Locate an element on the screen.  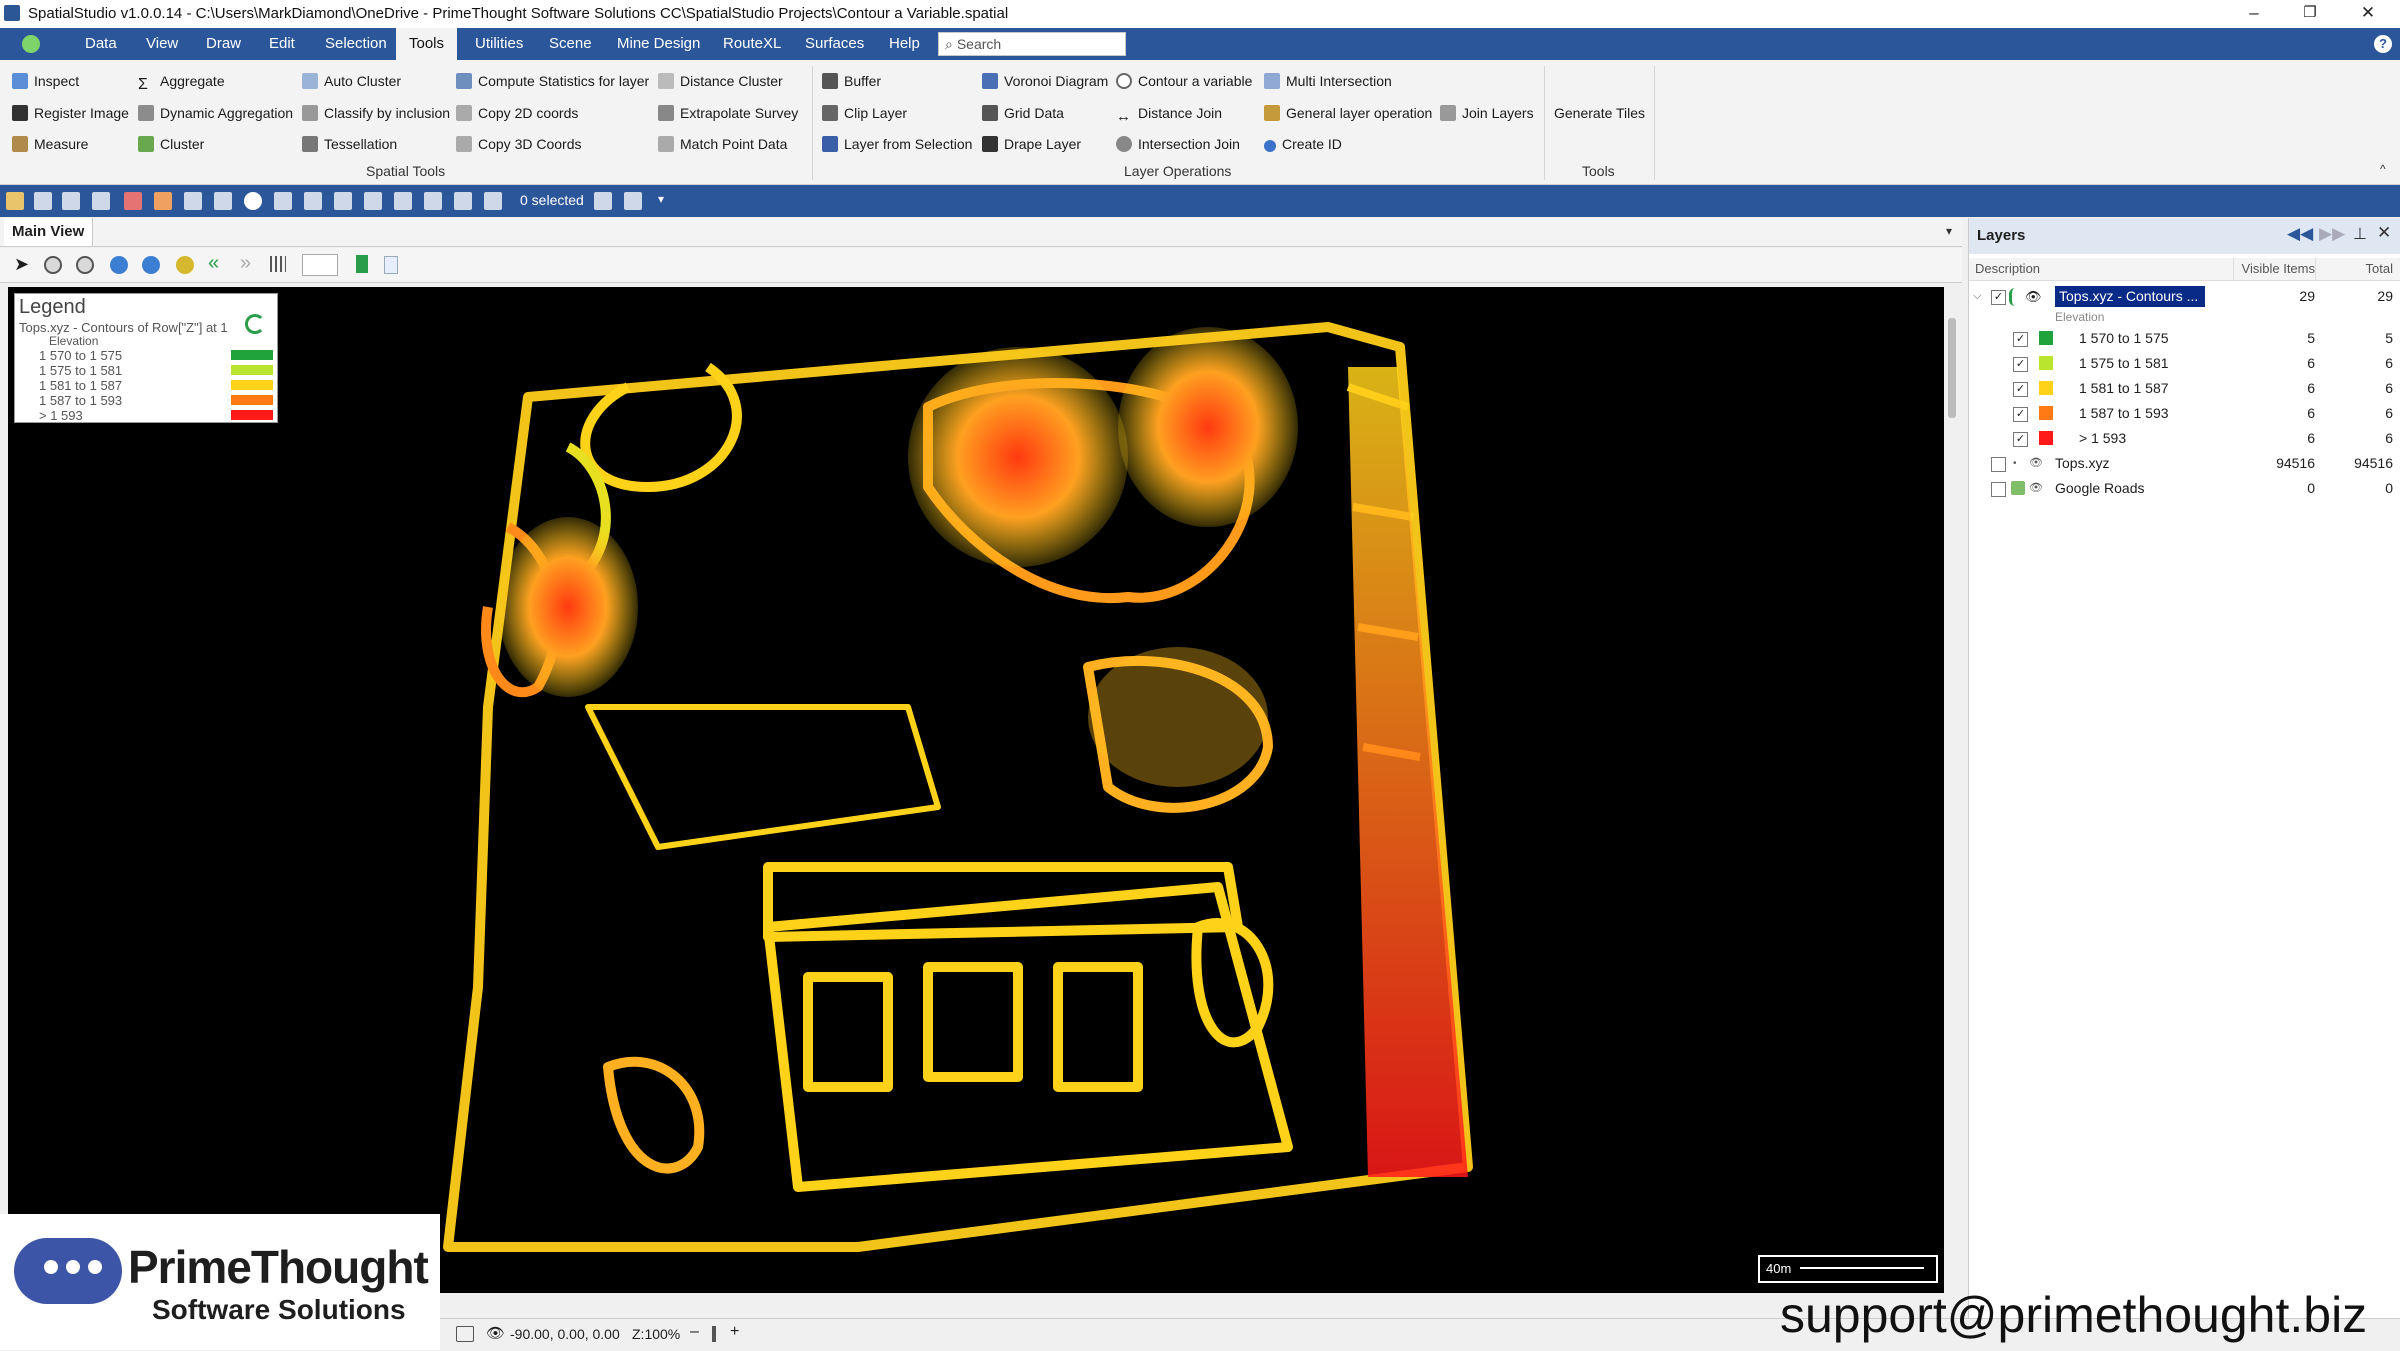
close-panel-icon: ✕ is located at coordinates (2384, 233).